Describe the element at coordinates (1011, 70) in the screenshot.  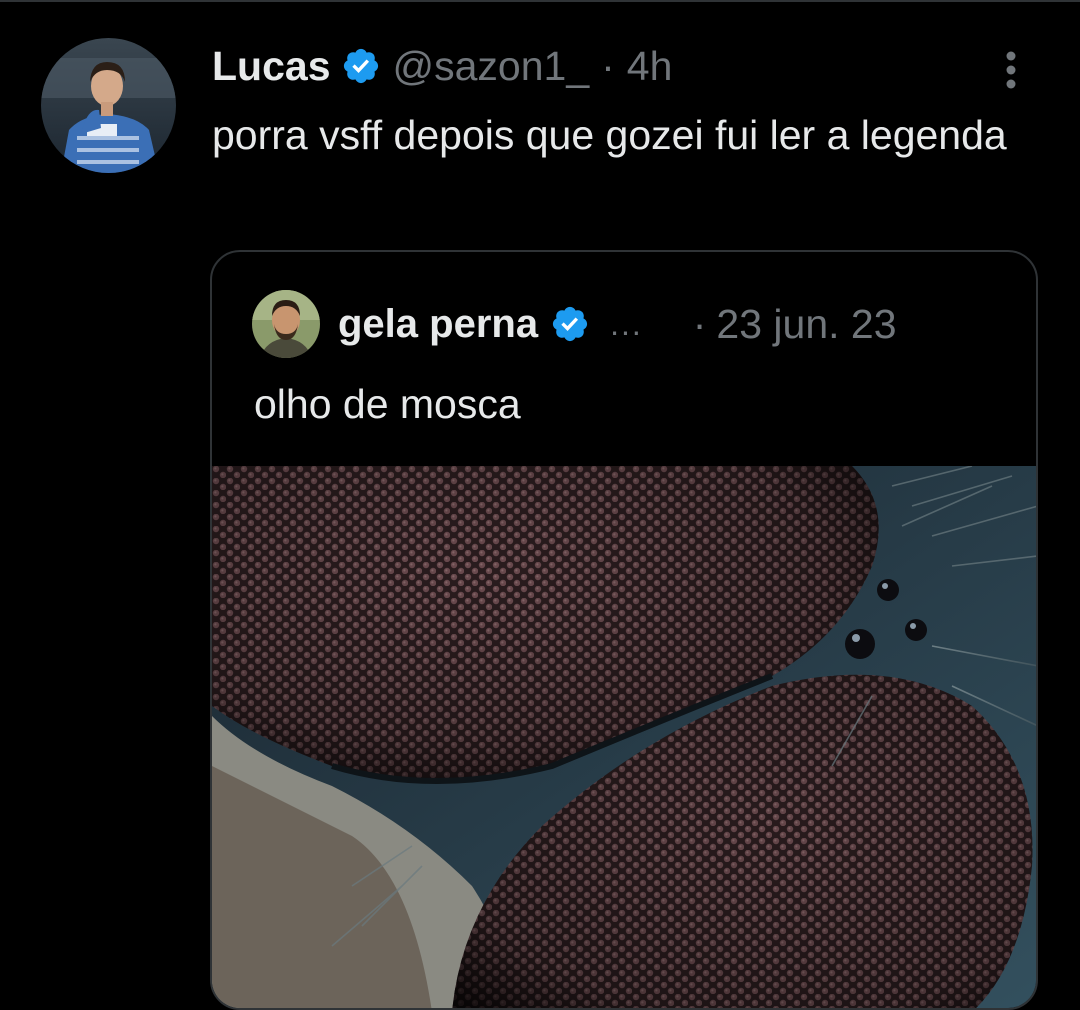
I see `more-options-icon` at that location.